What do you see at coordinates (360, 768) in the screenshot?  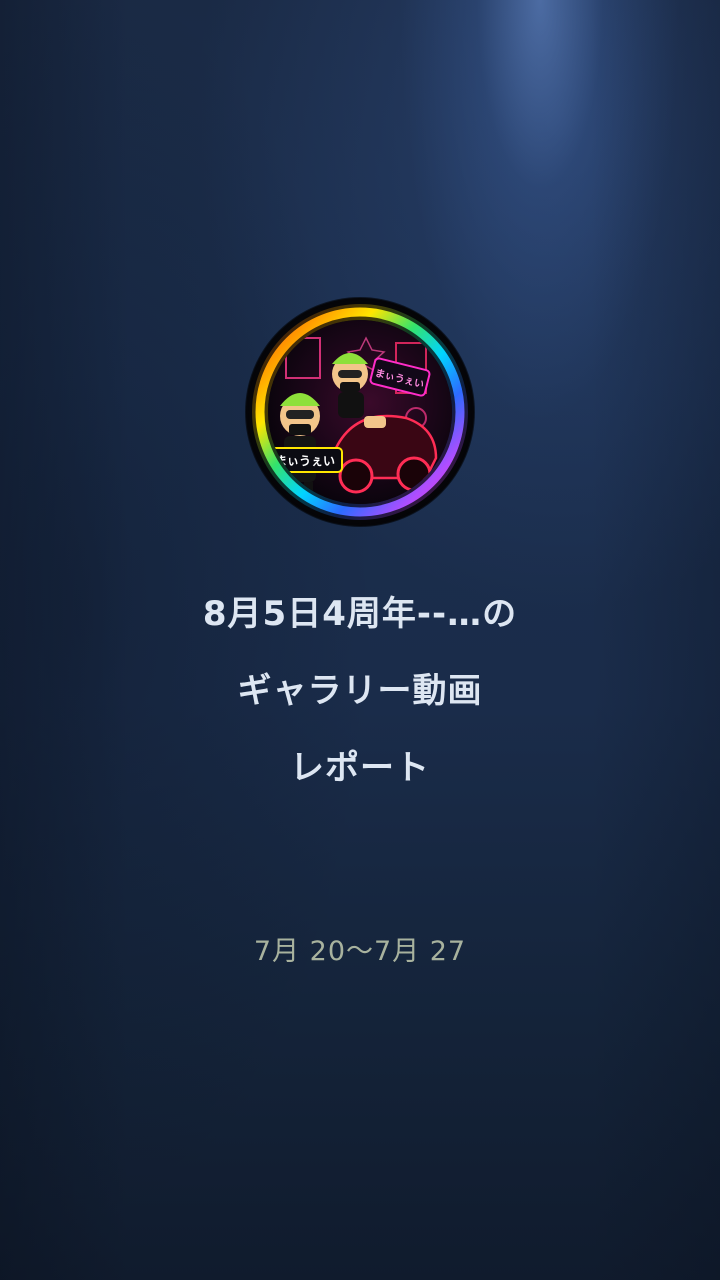 I see `report-title-line-3: レポート` at bounding box center [360, 768].